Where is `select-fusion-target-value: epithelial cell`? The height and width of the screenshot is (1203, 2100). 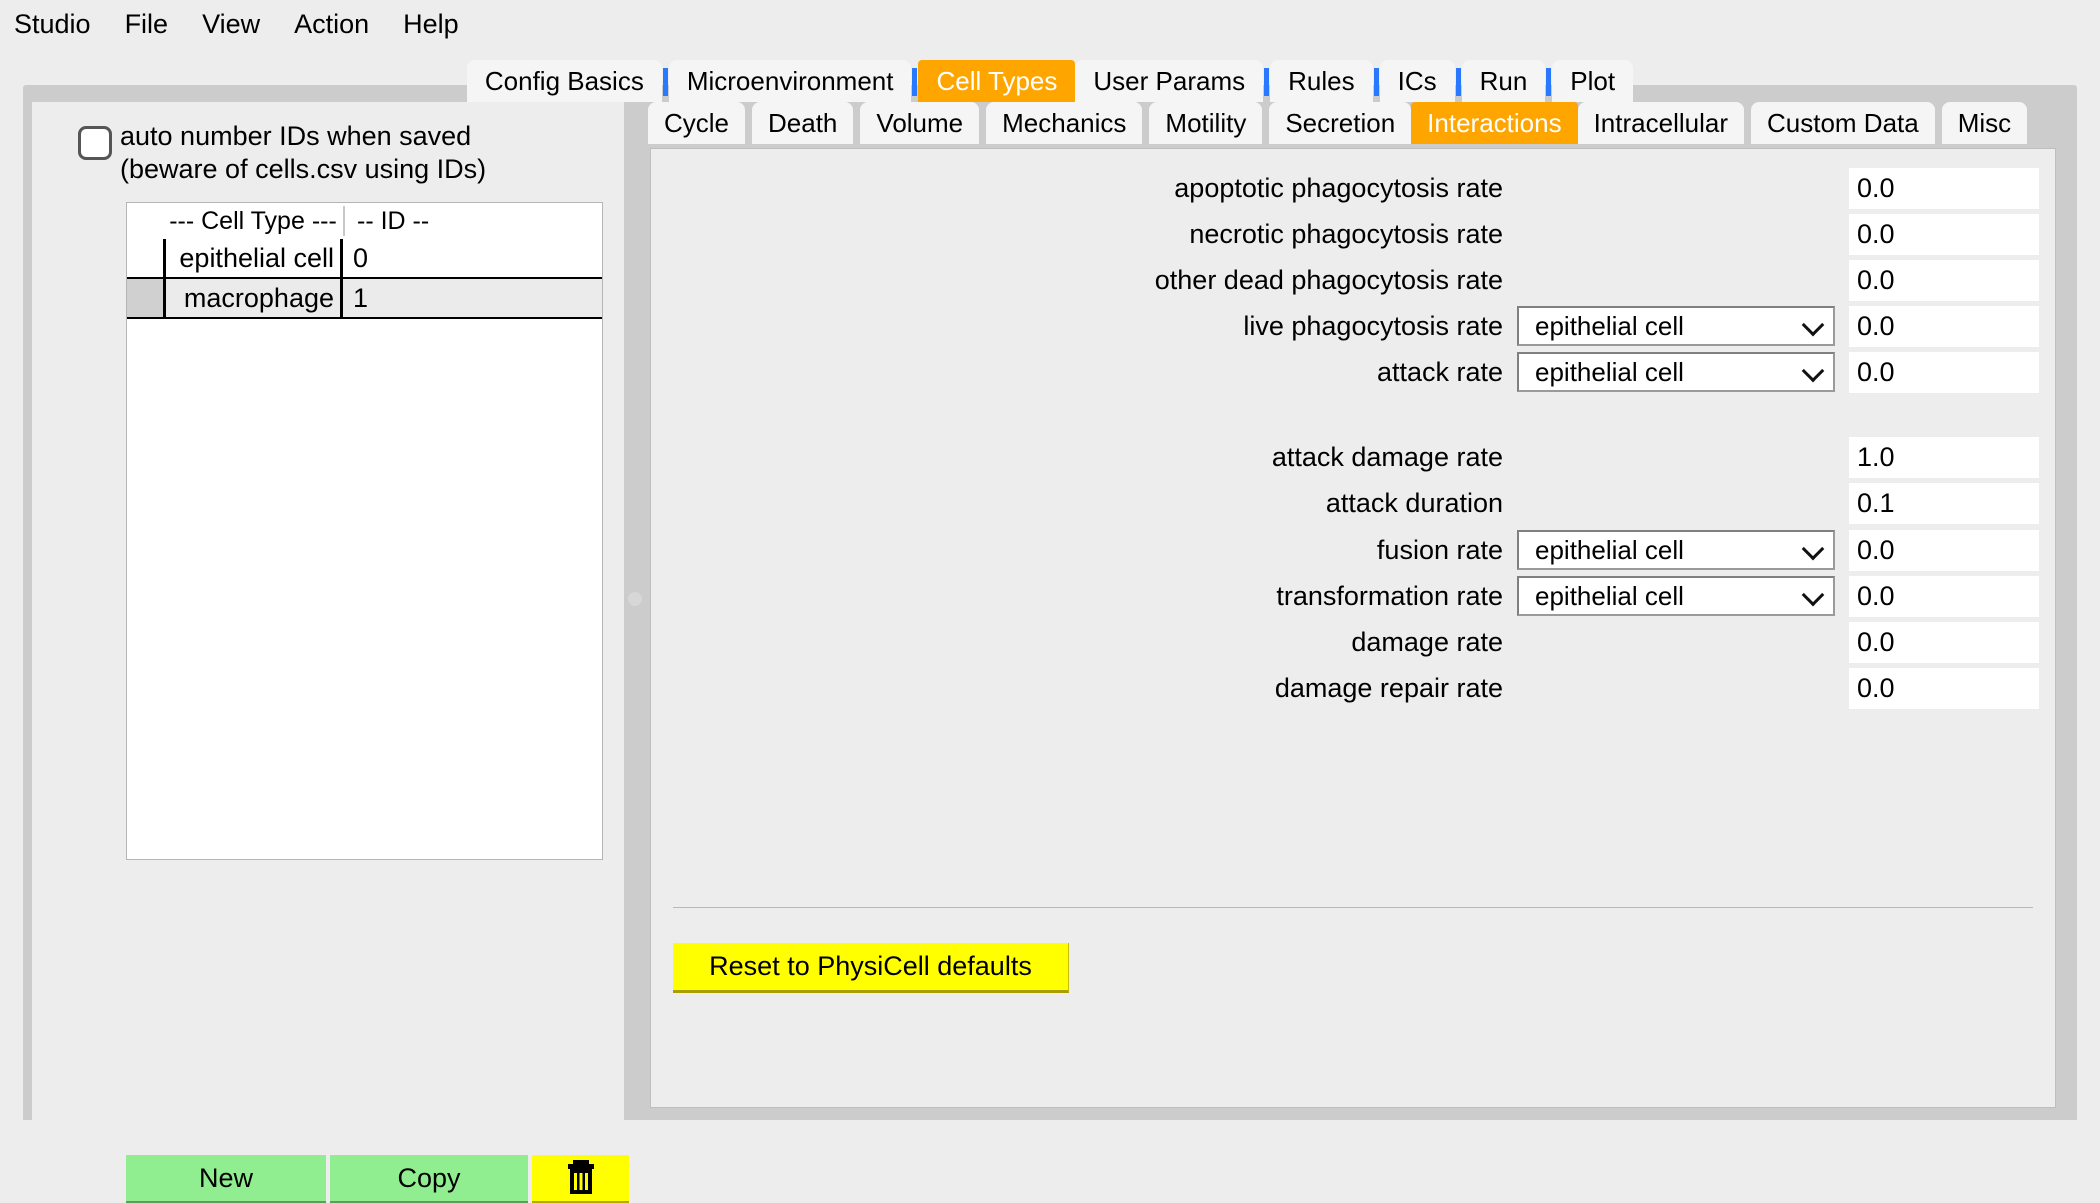
select-fusion-target-value: epithelial cell is located at coordinates (1609, 549).